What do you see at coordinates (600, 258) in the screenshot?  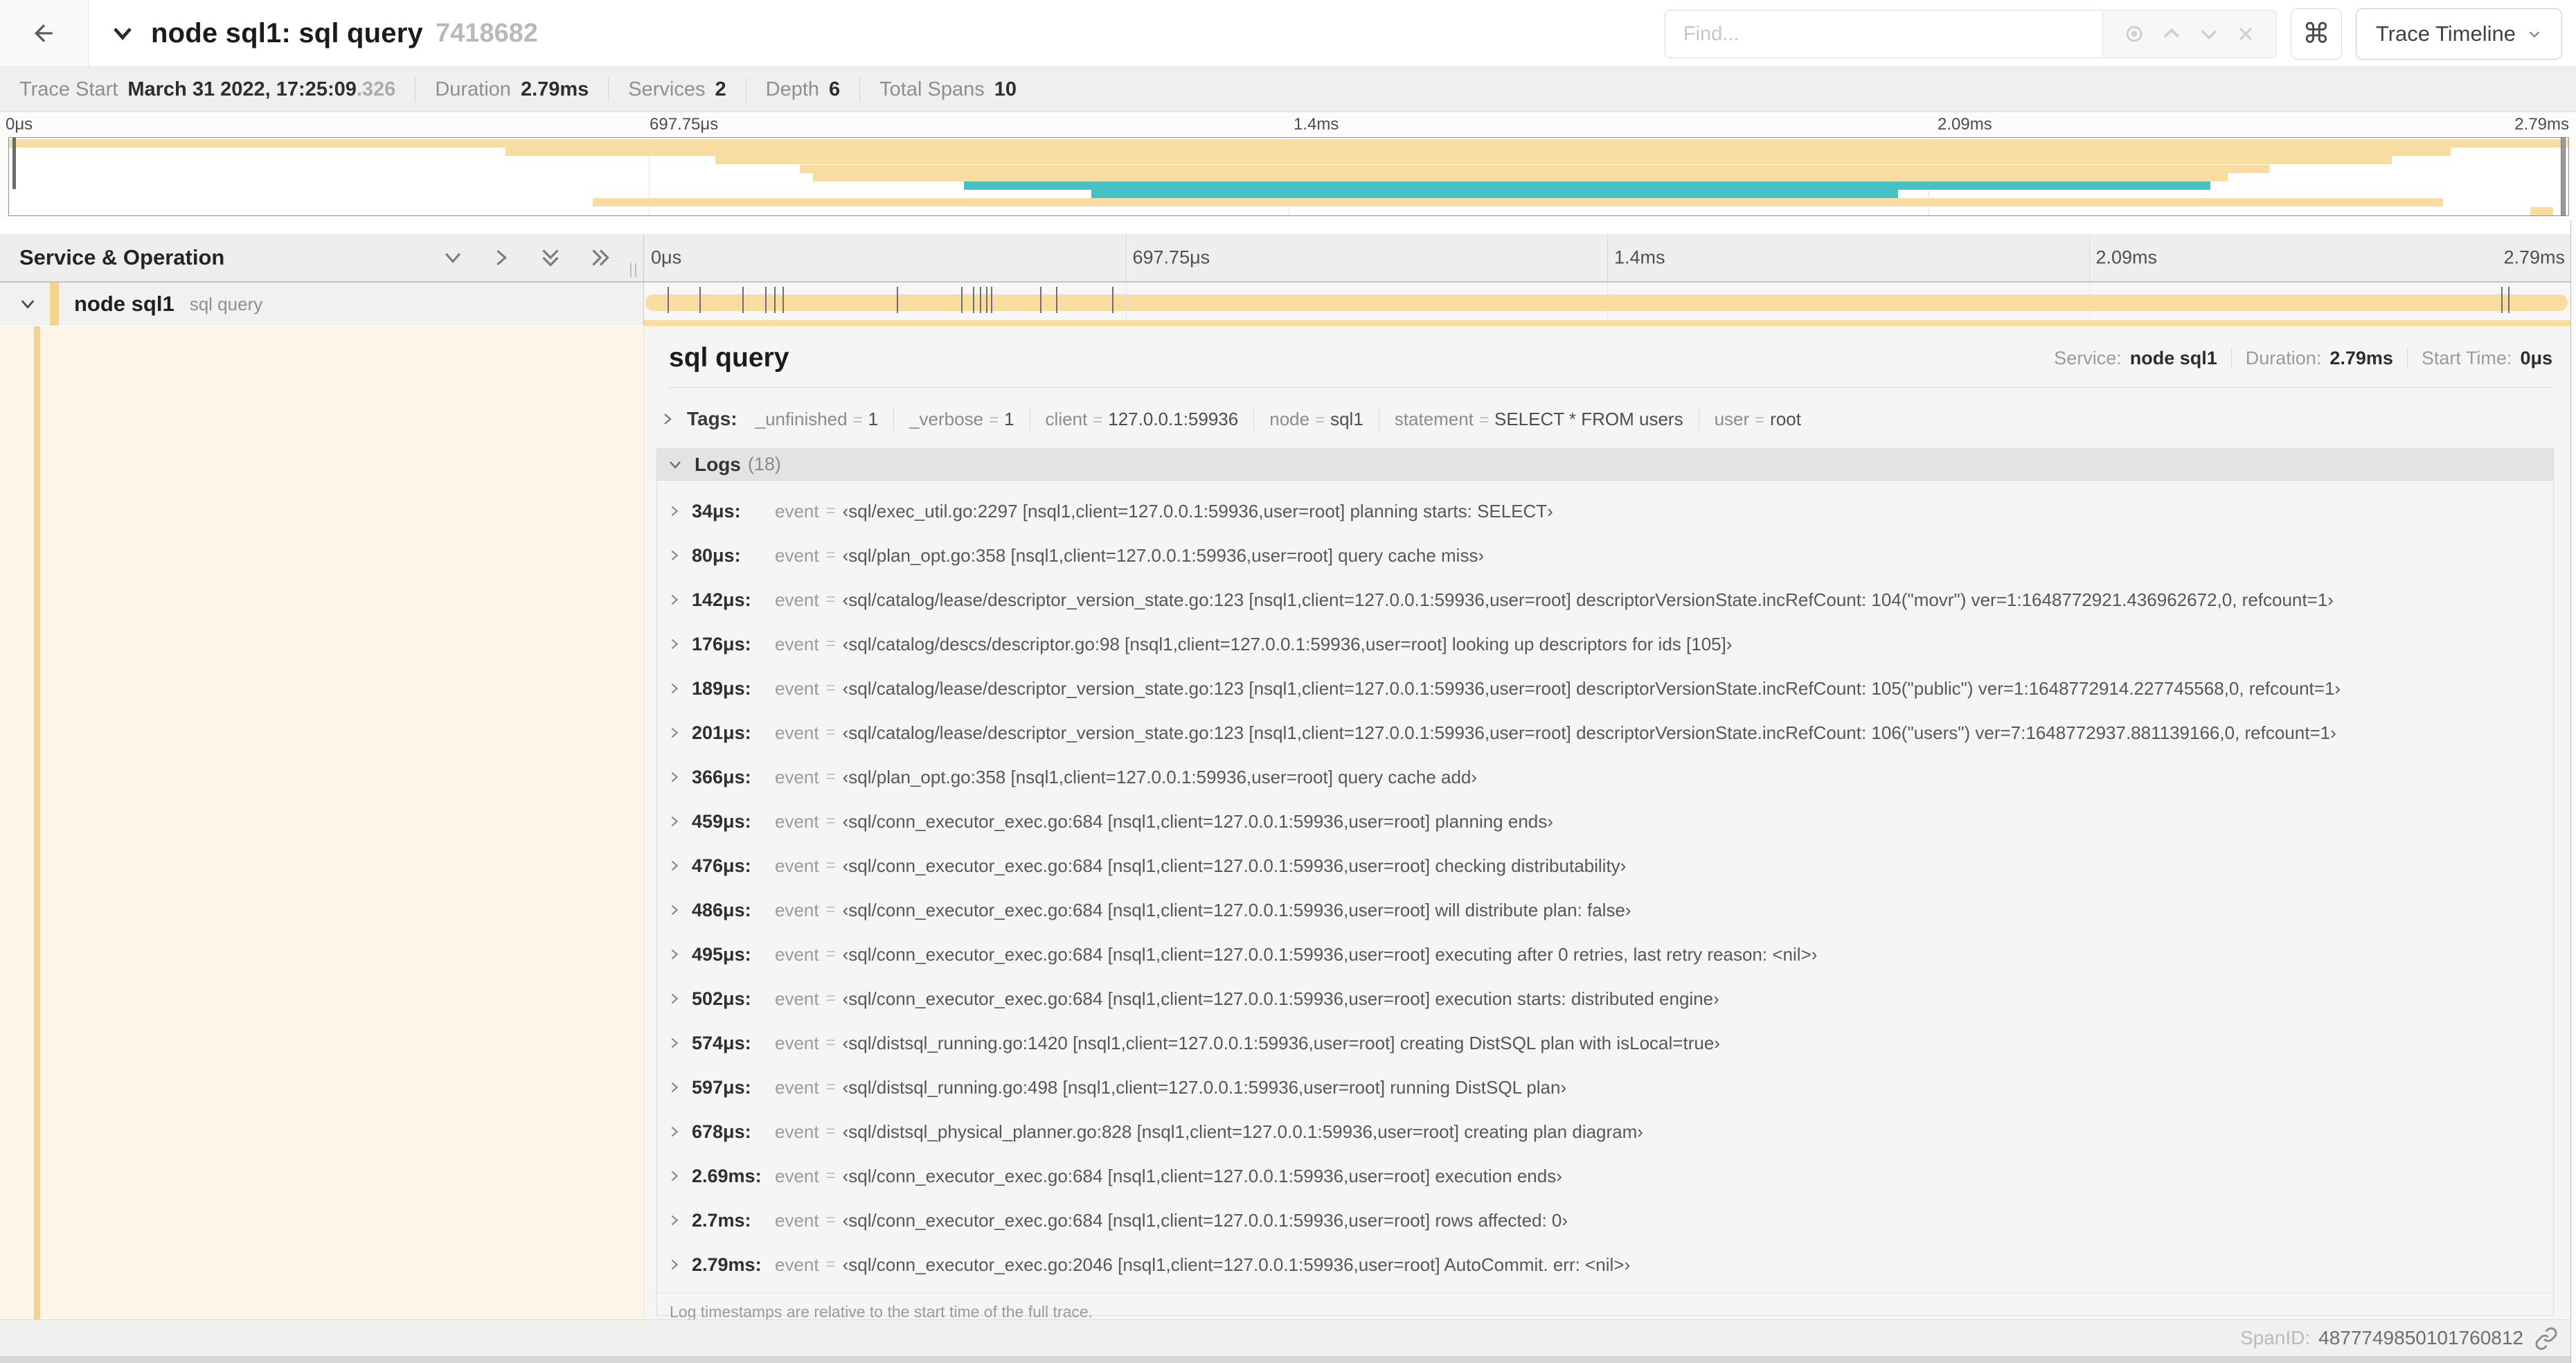 I see `expand-all-icon` at bounding box center [600, 258].